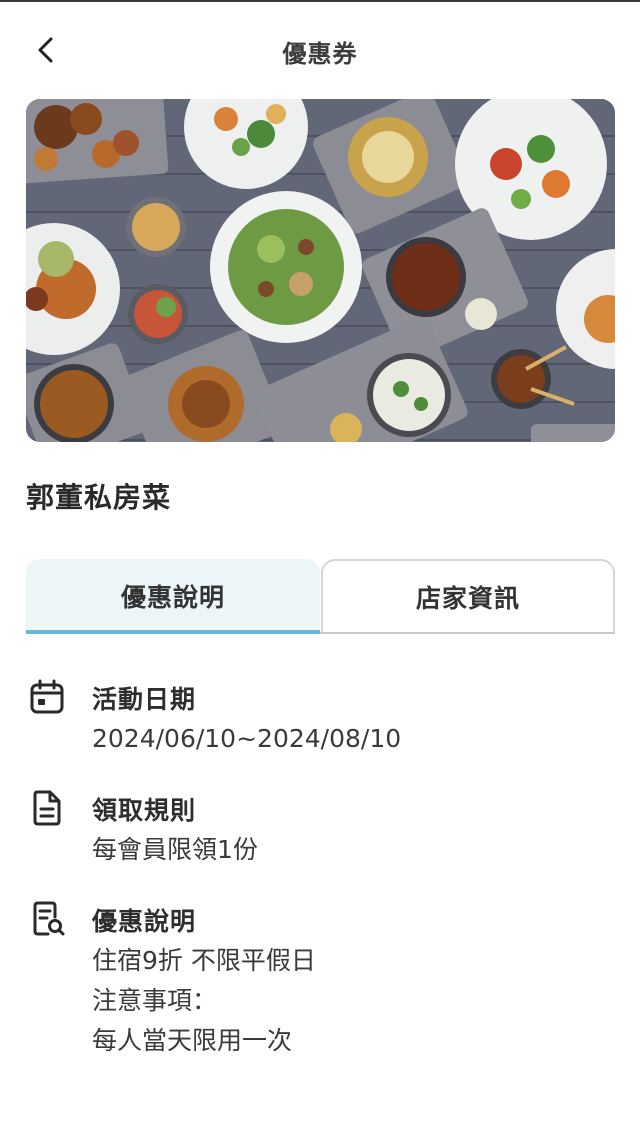 This screenshot has height=1146, width=640. I want to click on offer-details-title: 優惠說明, so click(144, 921).